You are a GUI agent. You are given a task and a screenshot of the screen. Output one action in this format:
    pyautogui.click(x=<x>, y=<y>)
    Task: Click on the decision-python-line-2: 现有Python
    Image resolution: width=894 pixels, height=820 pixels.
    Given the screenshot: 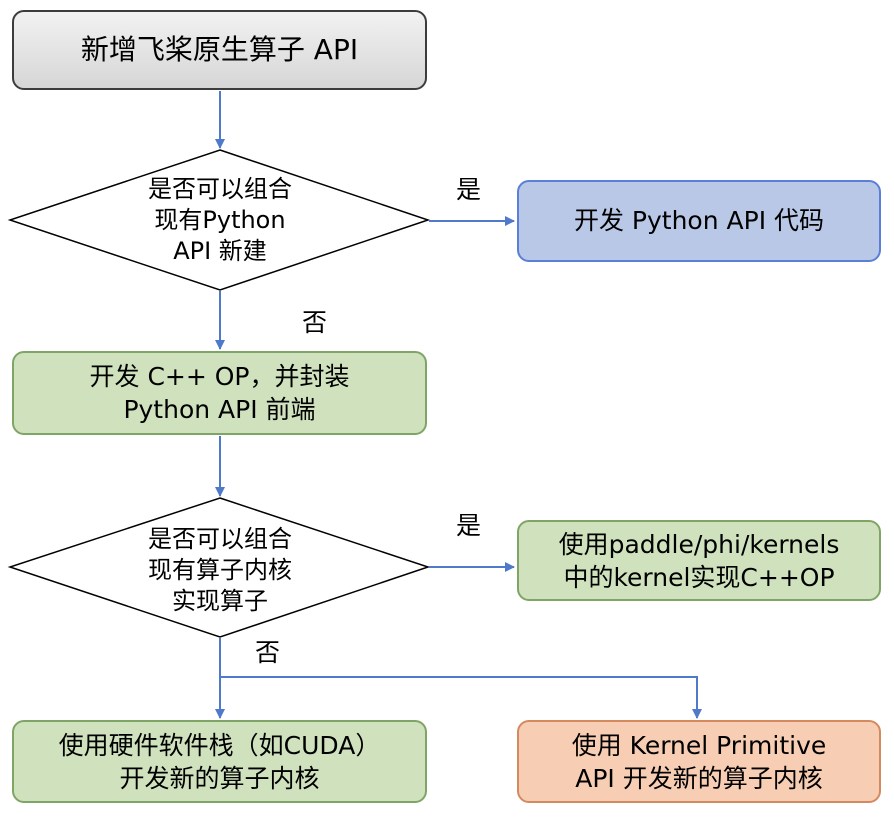 What is the action you would take?
    pyautogui.click(x=220, y=219)
    